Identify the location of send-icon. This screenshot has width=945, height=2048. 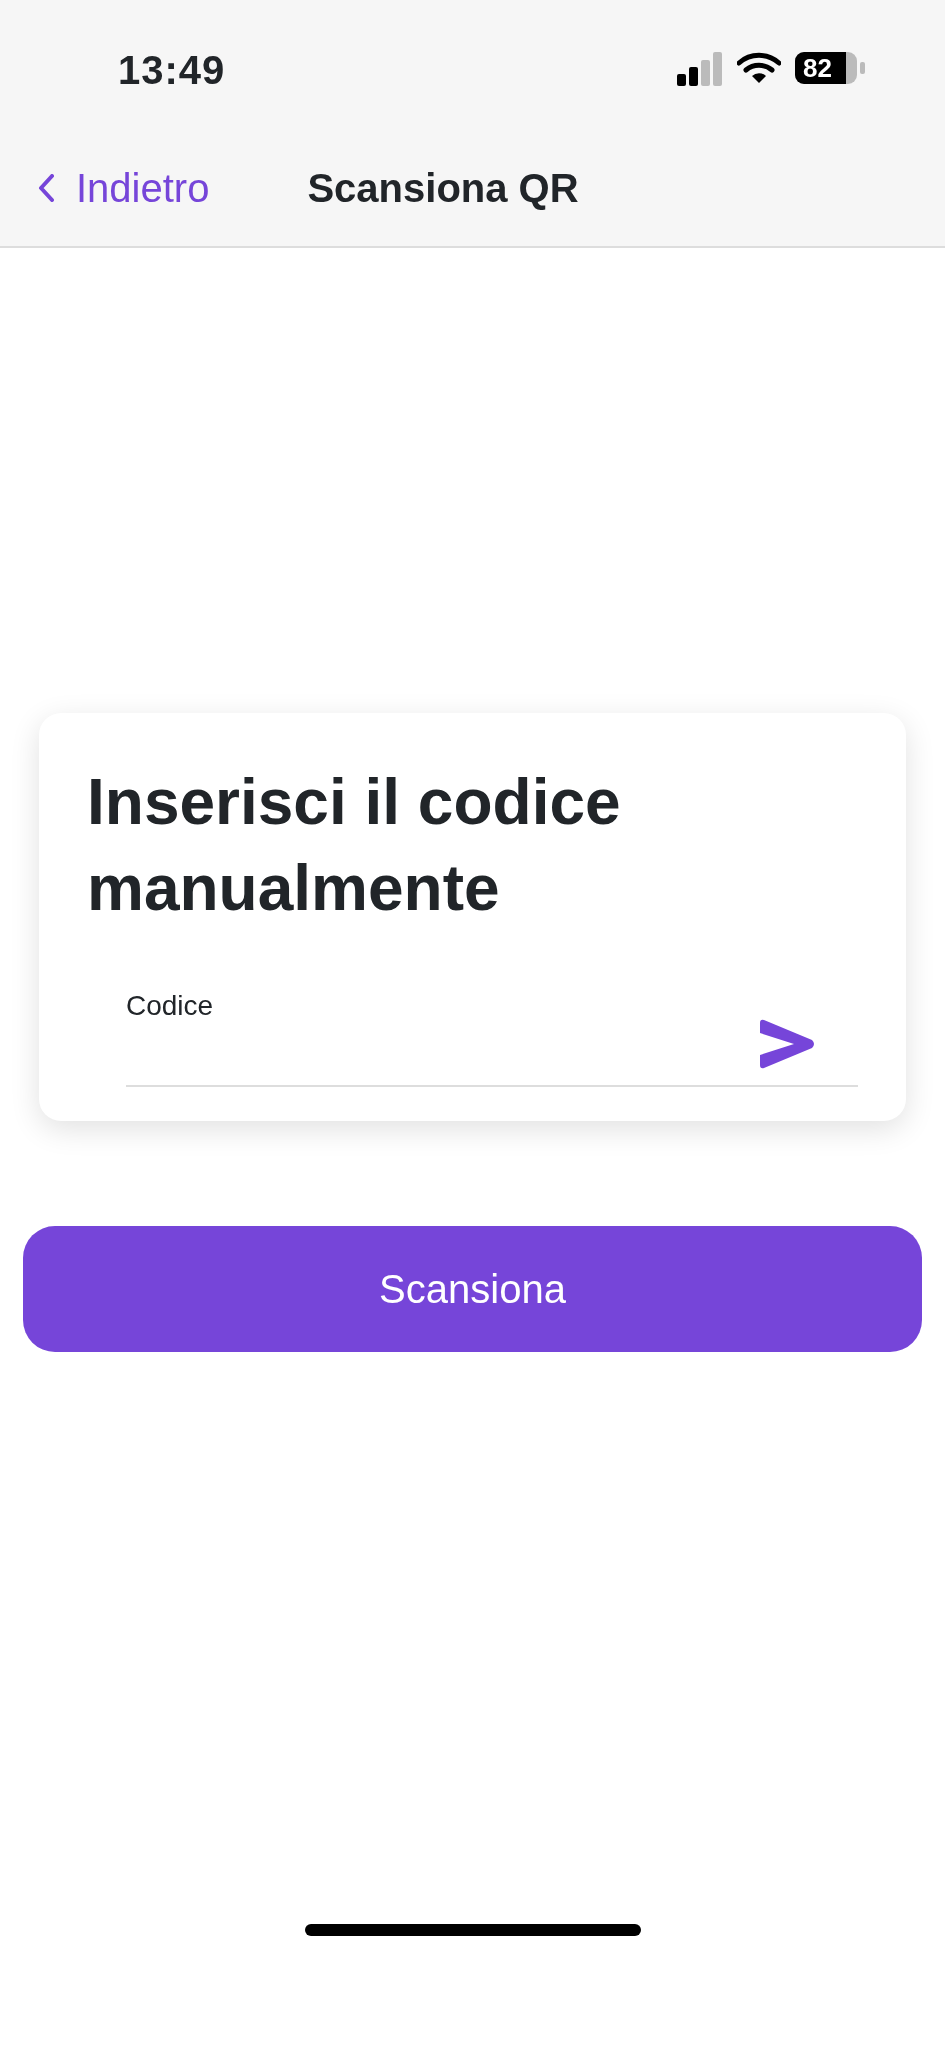
(787, 1044).